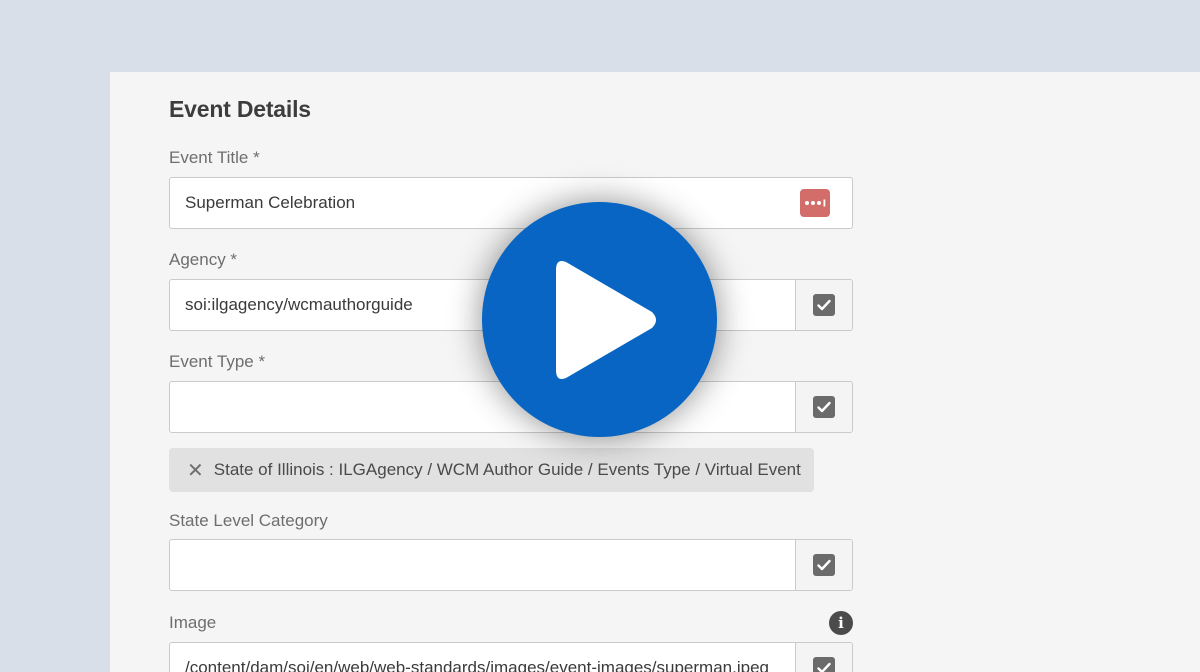 This screenshot has height=672, width=1200. What do you see at coordinates (193, 622) in the screenshot?
I see `image-label: Image` at bounding box center [193, 622].